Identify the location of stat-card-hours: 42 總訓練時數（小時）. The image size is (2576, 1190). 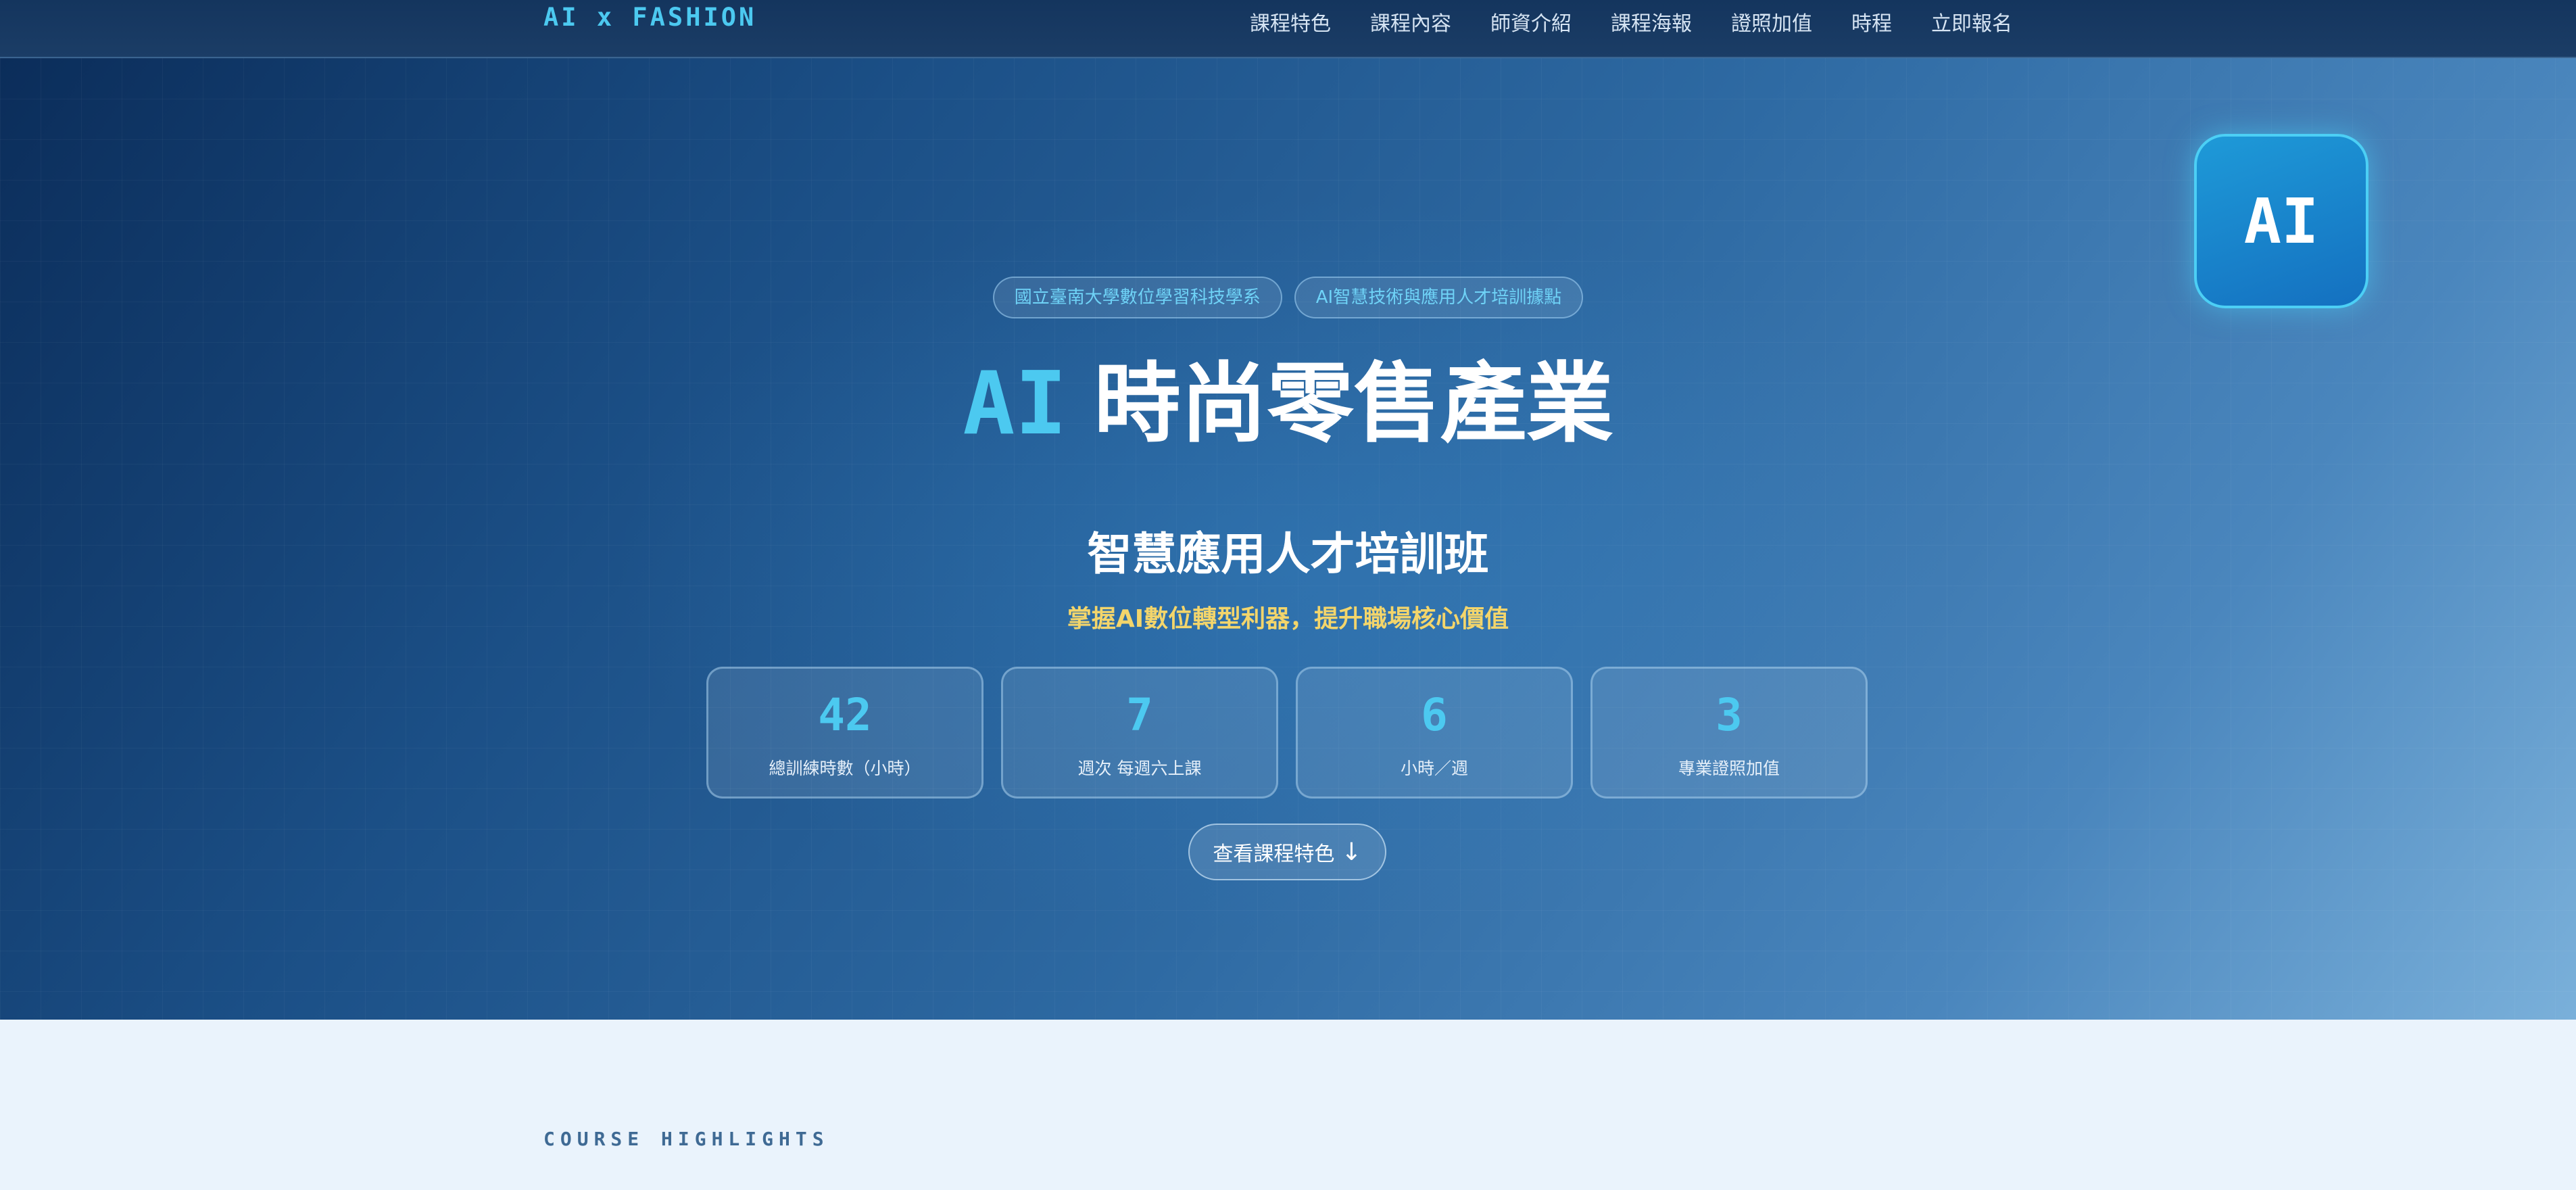
(844, 733).